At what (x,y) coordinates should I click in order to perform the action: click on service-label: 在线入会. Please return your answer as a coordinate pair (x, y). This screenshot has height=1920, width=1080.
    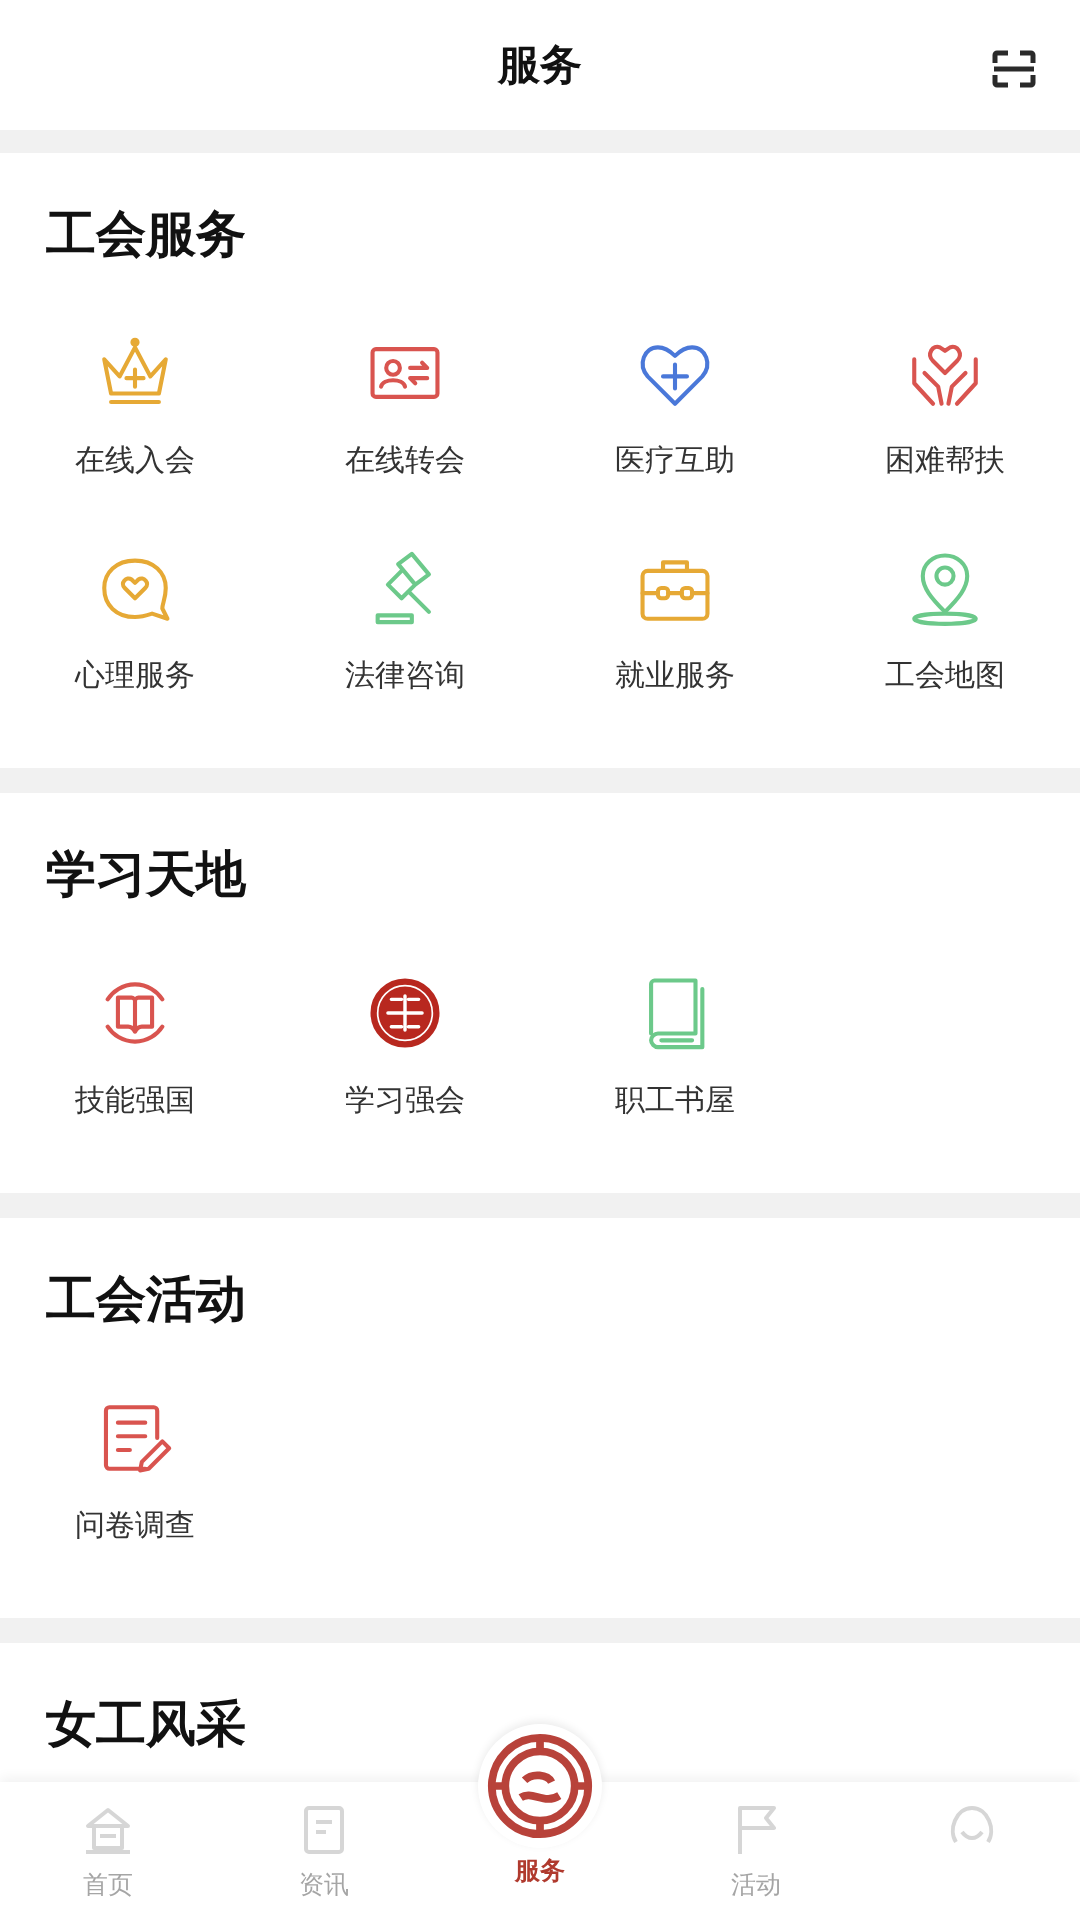
    Looking at the image, I should click on (135, 460).